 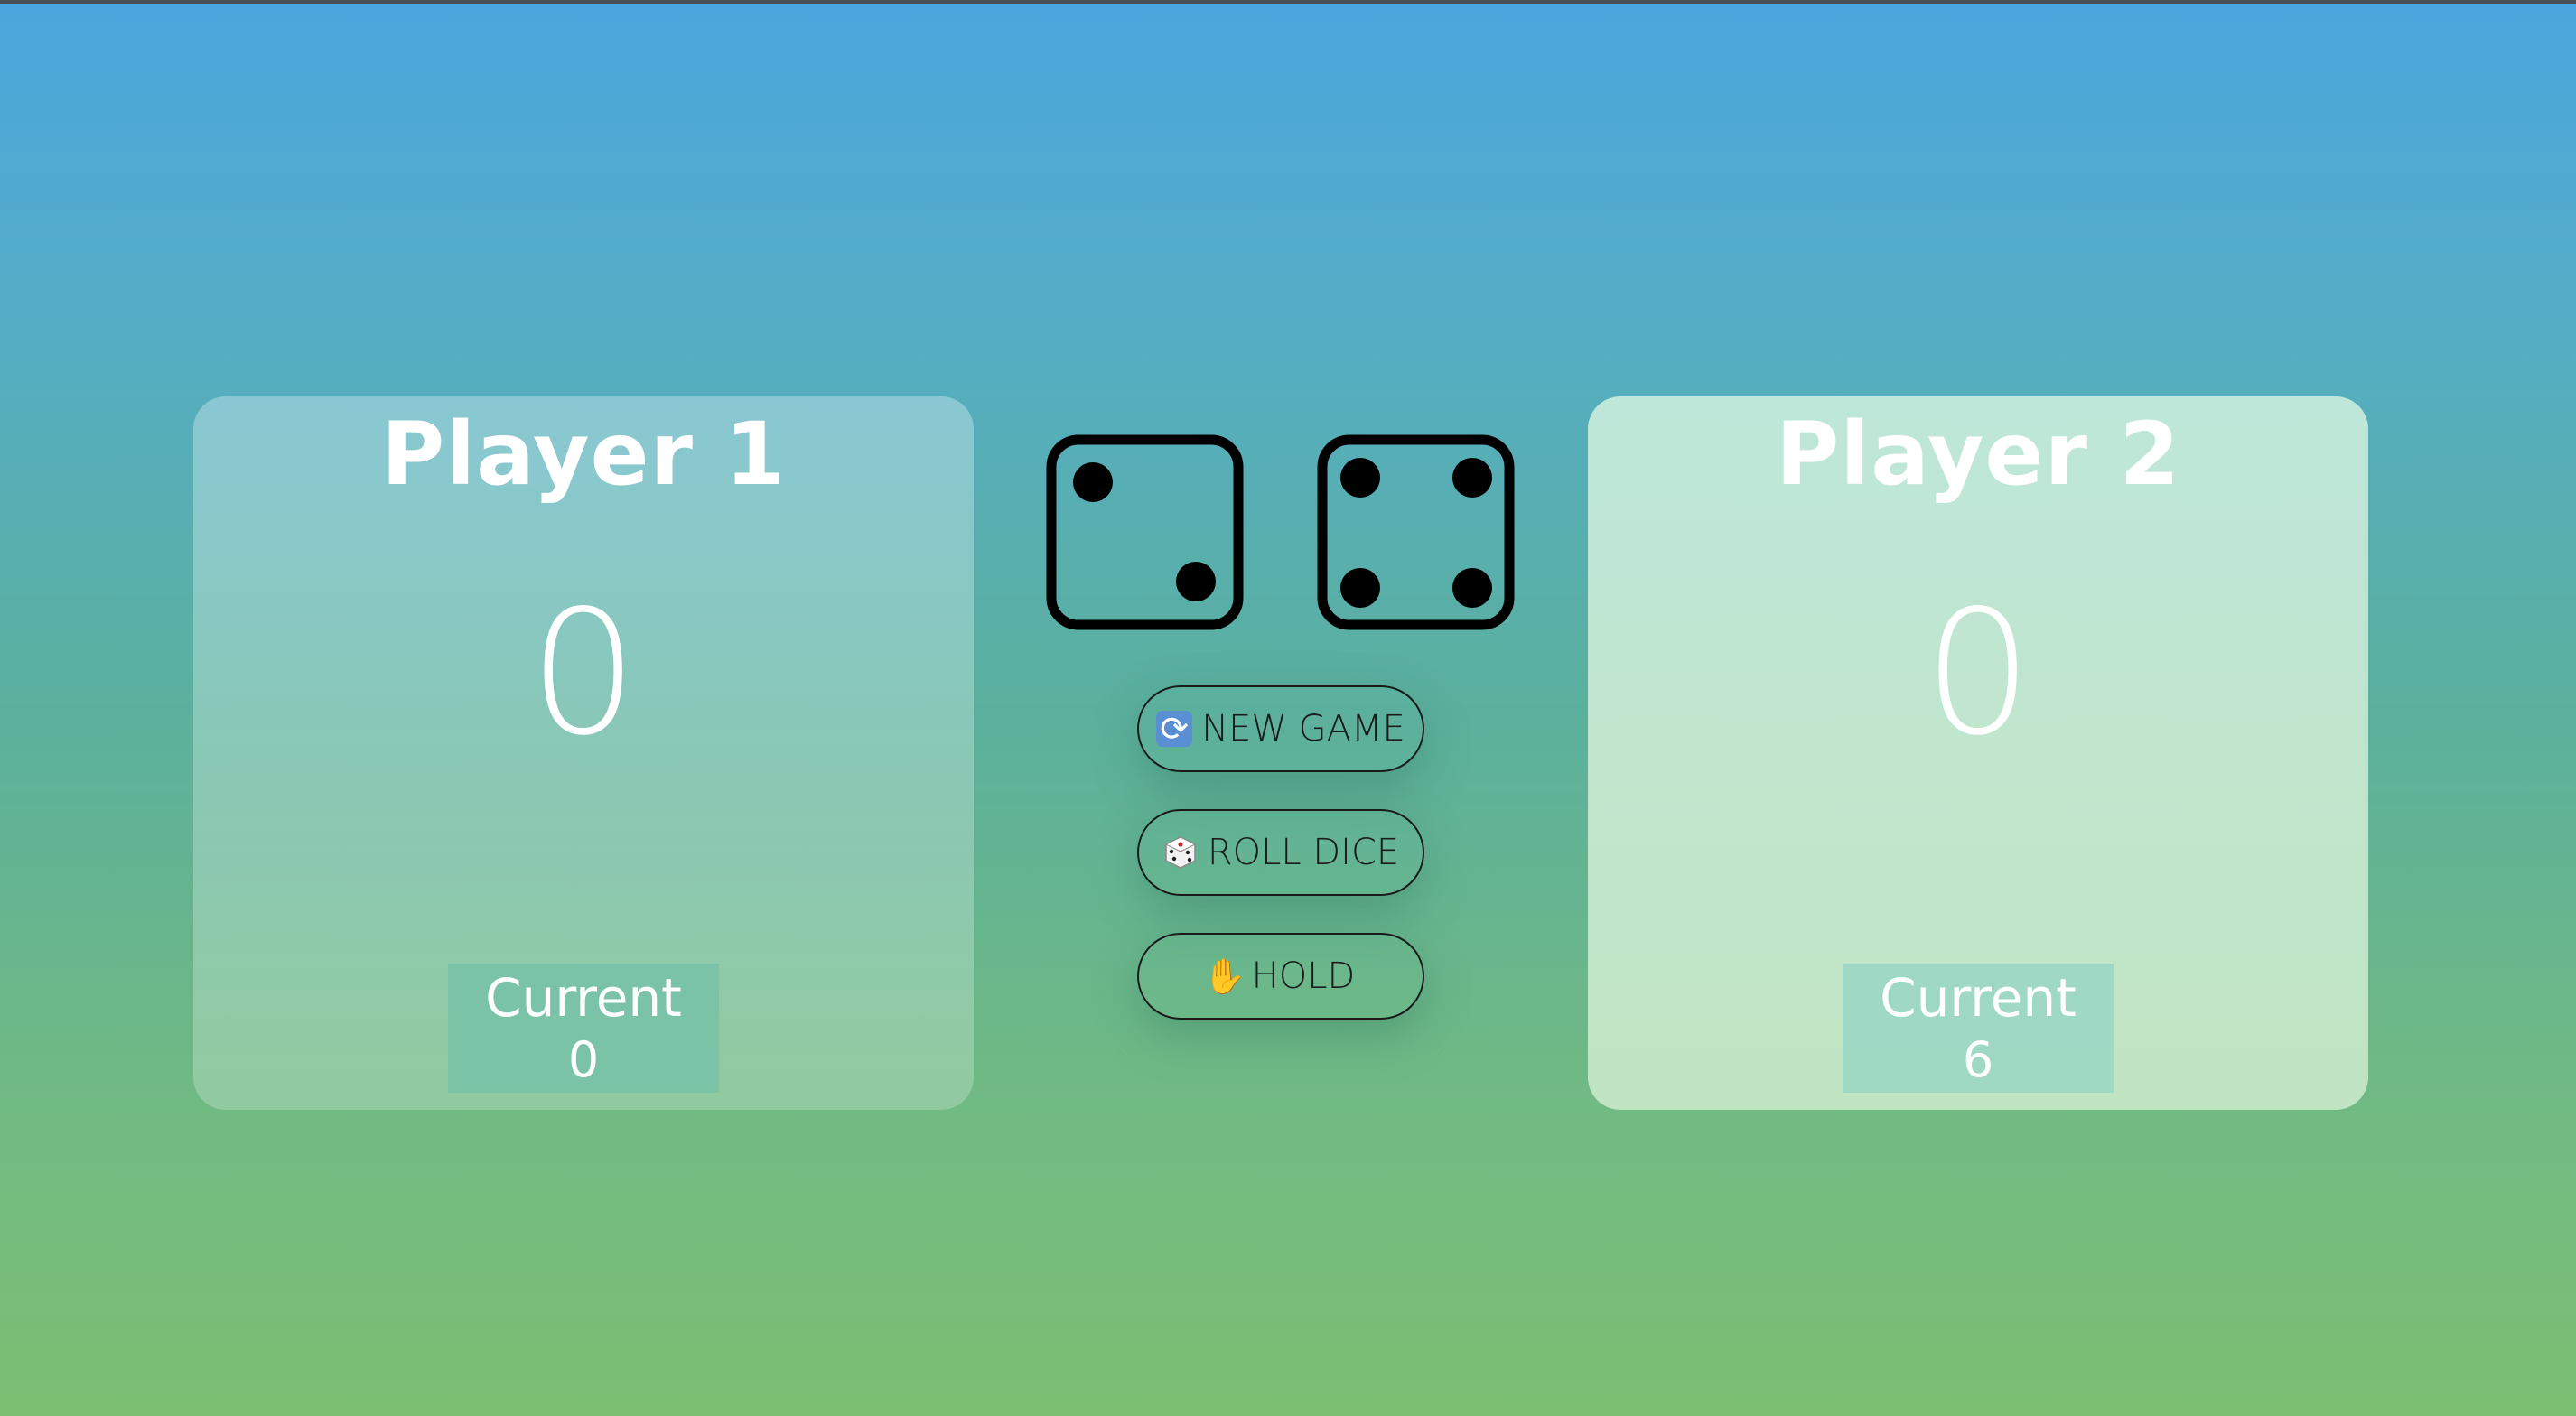 I want to click on die-1-pips, so click(x=1144, y=531).